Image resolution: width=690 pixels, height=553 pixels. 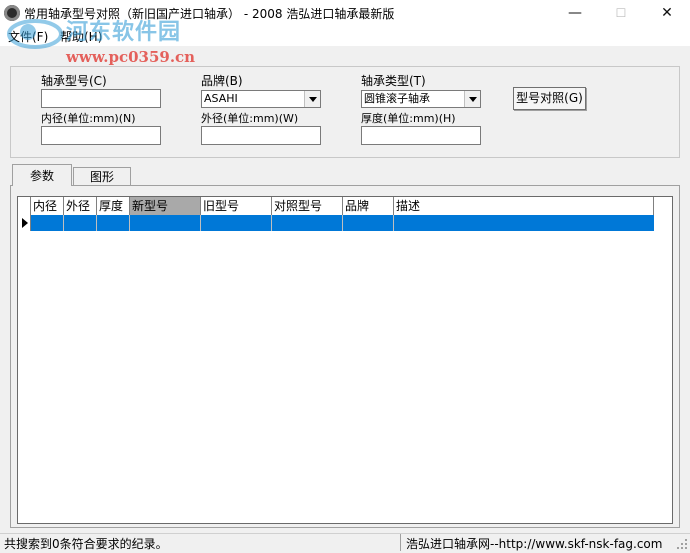 What do you see at coordinates (35, 34) in the screenshot?
I see `watermark-logo-icon` at bounding box center [35, 34].